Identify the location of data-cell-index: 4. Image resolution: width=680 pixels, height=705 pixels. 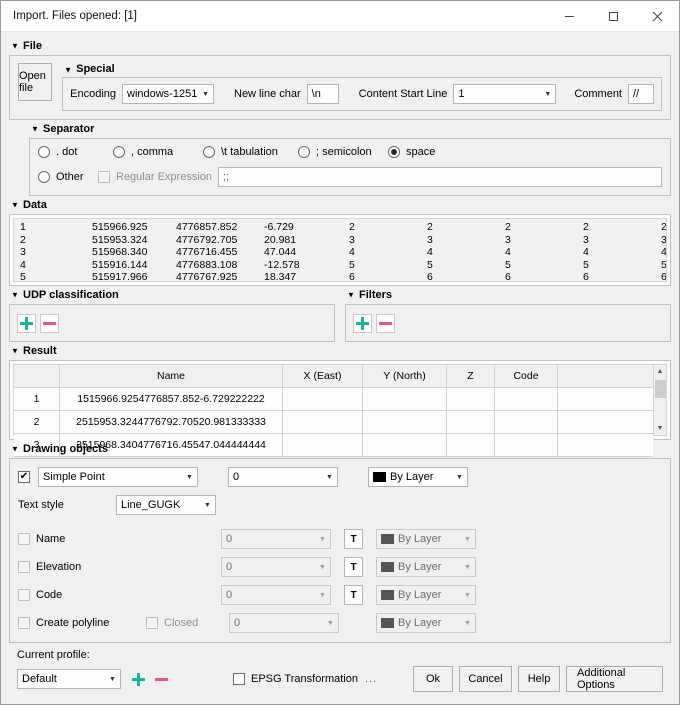
(23, 264).